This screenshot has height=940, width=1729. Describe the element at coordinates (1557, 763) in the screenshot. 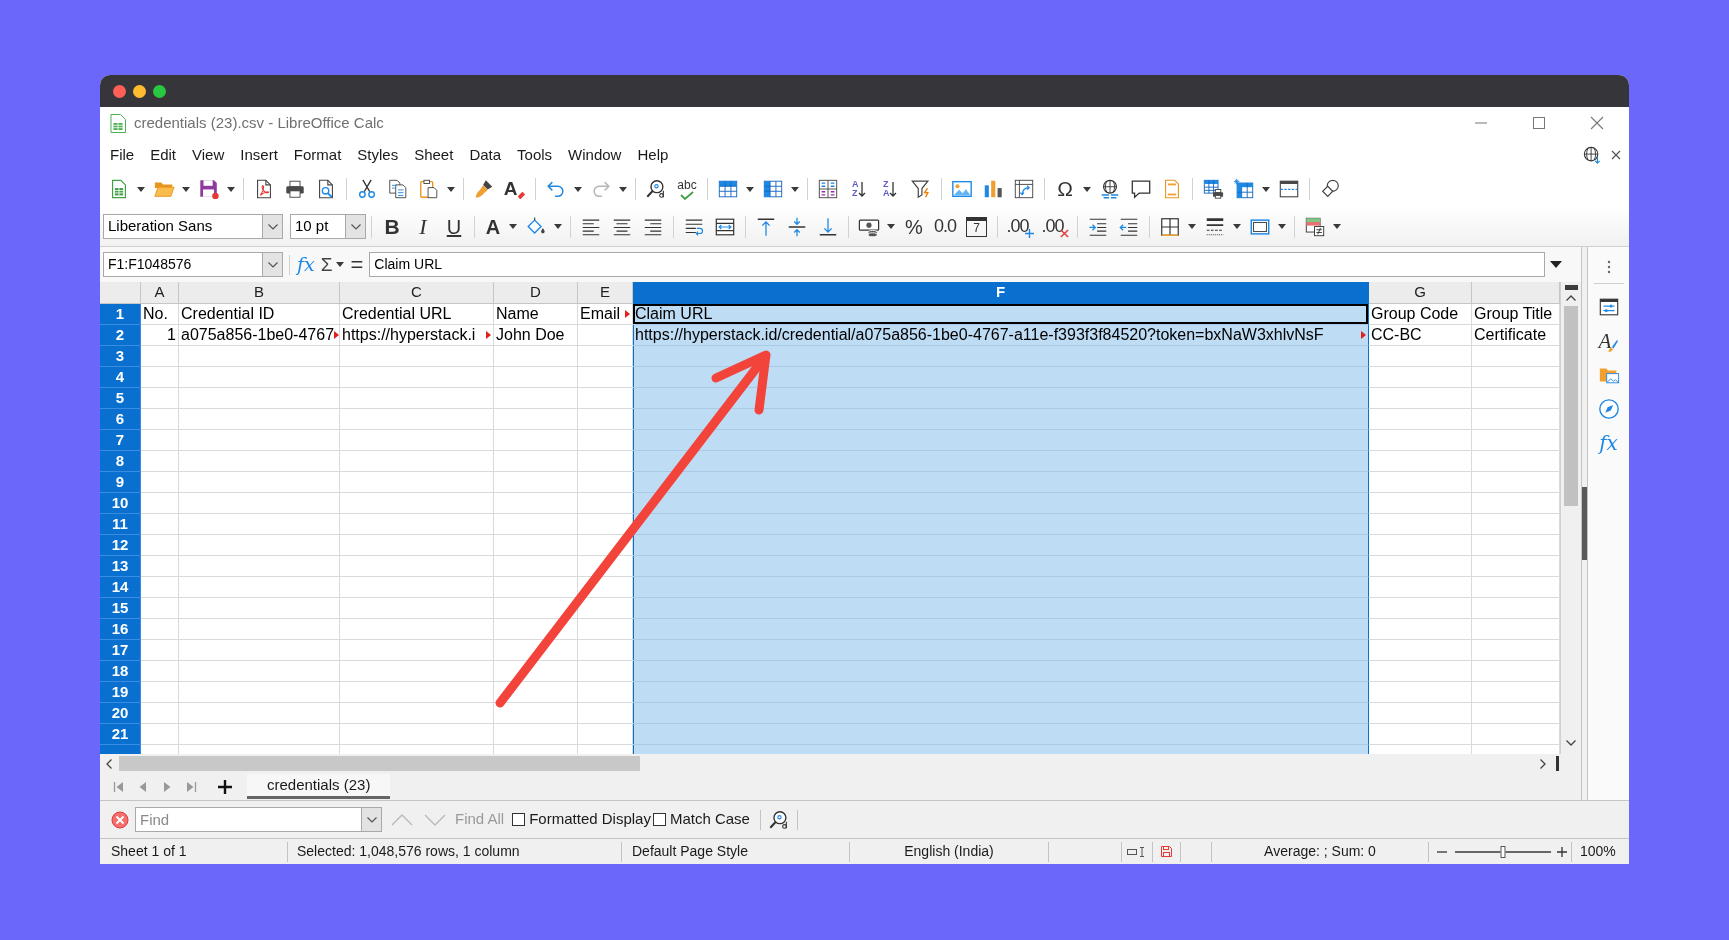

I see `split-handle` at that location.